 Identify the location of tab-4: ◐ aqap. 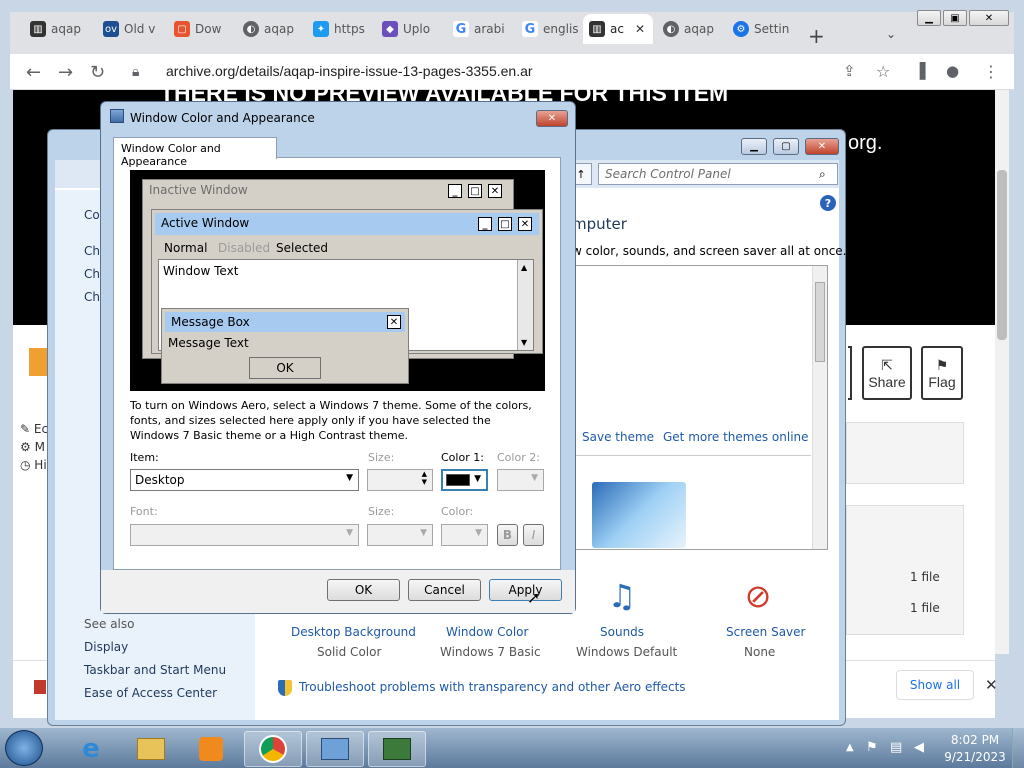
(270, 29).